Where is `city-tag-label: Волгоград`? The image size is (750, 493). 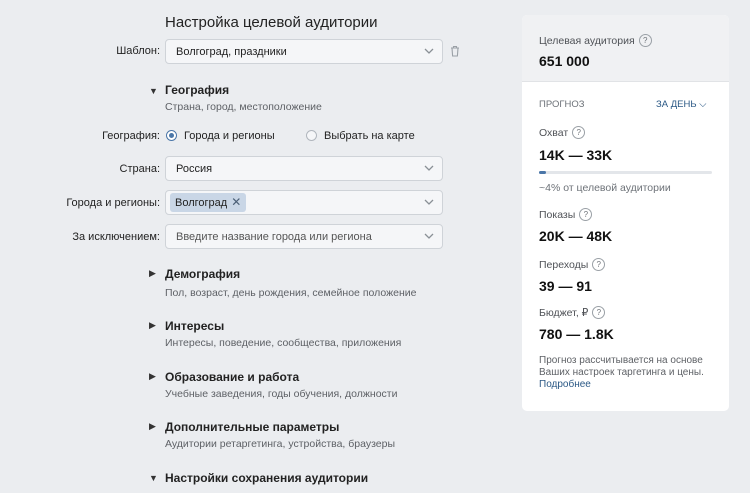 city-tag-label: Волгоград is located at coordinates (201, 203).